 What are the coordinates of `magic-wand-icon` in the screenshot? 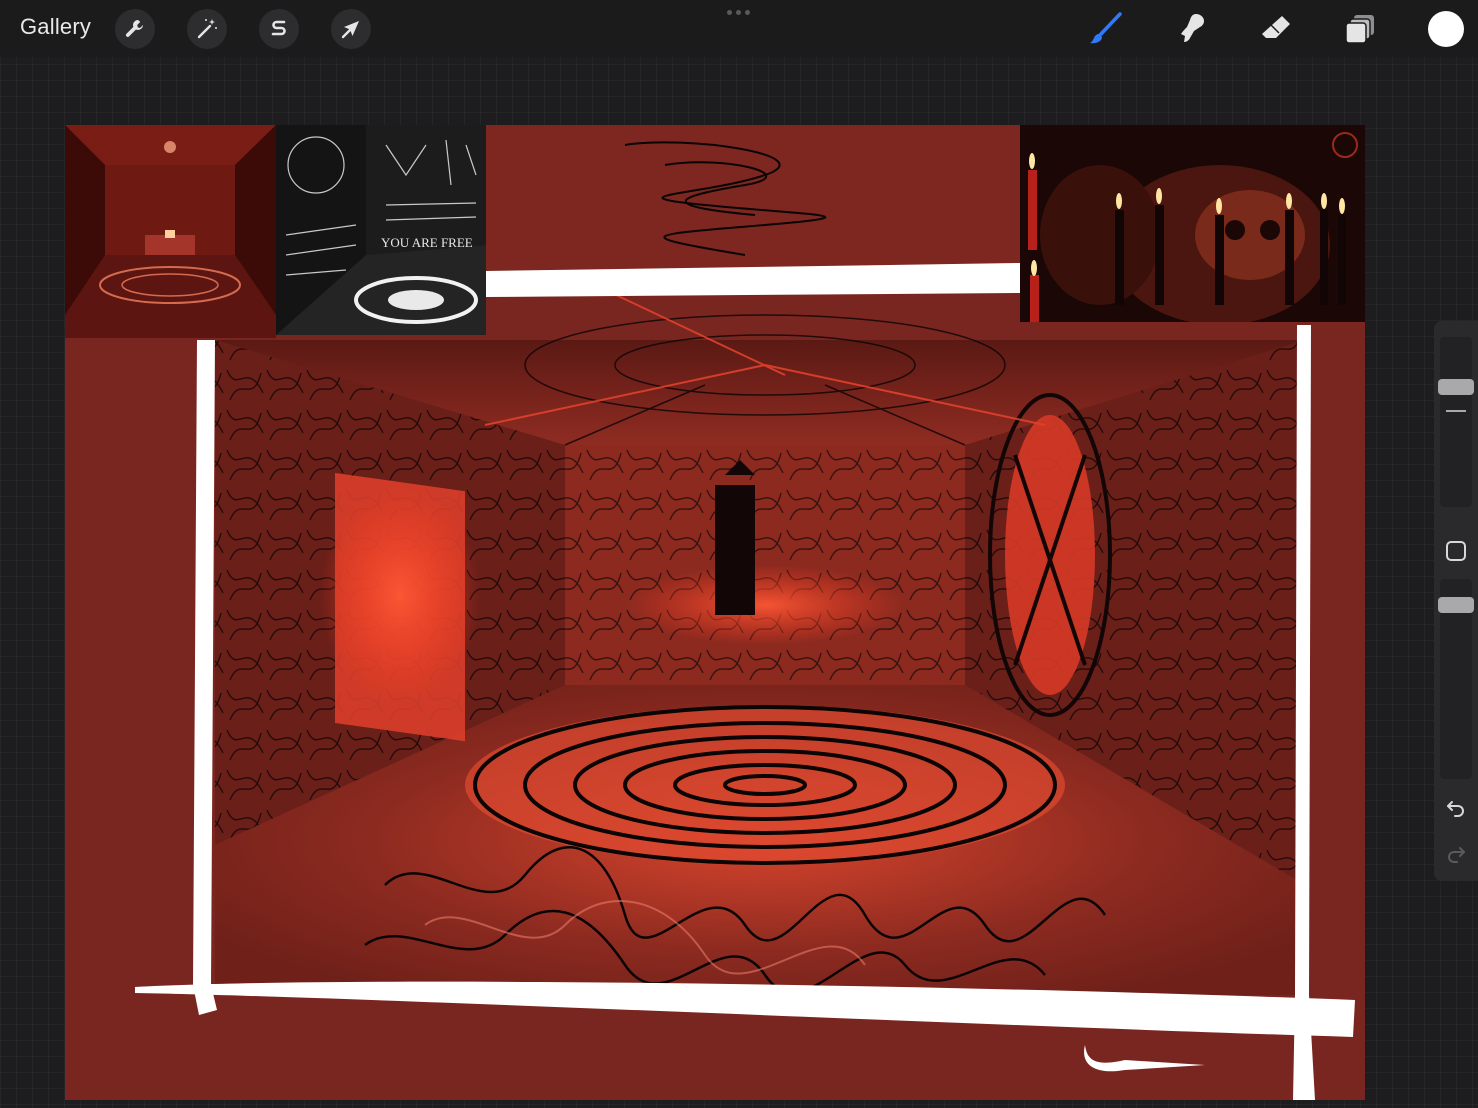 It's located at (207, 29).